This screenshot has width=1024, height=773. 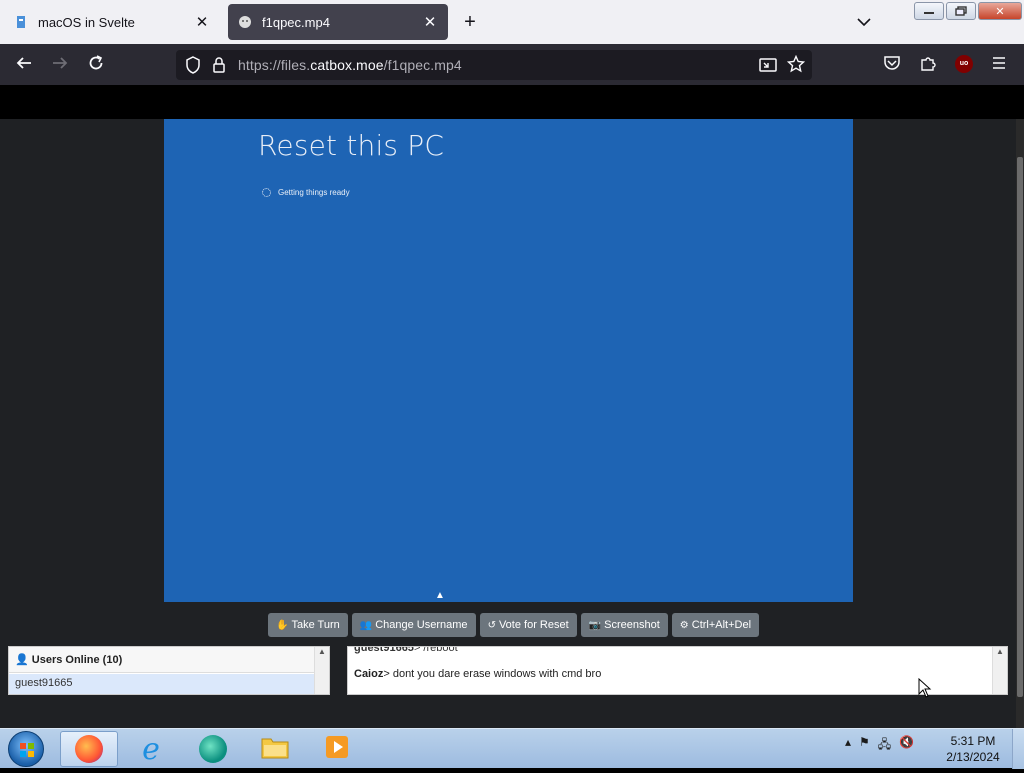 What do you see at coordinates (338, 22) in the screenshot?
I see `tab-catbox-video: f1qpec.mp4 ✕` at bounding box center [338, 22].